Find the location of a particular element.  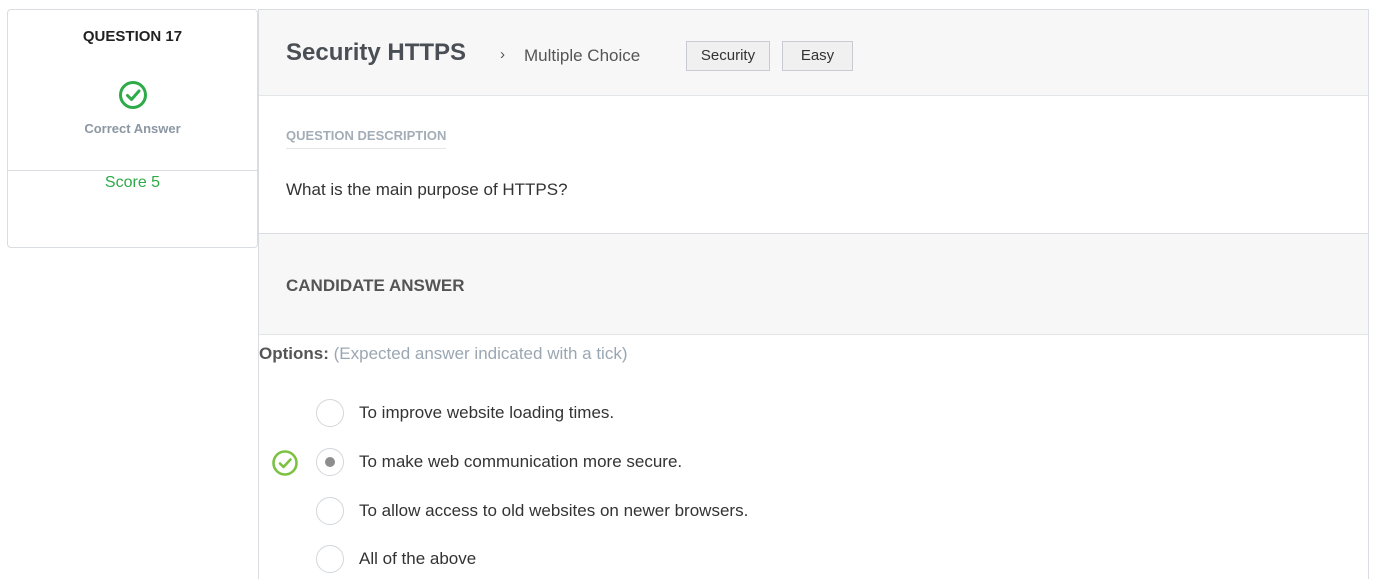

description-text: What is the main purpose of HTTPS? is located at coordinates (427, 189).